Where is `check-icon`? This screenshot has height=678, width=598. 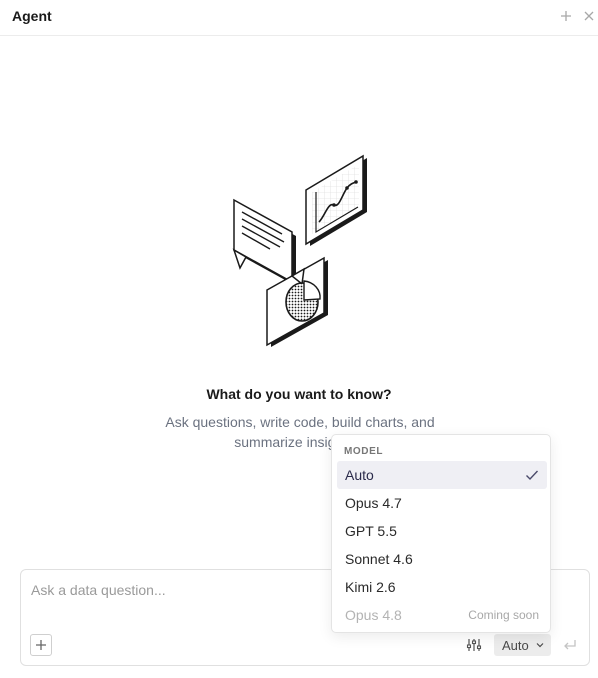
check-icon is located at coordinates (532, 475).